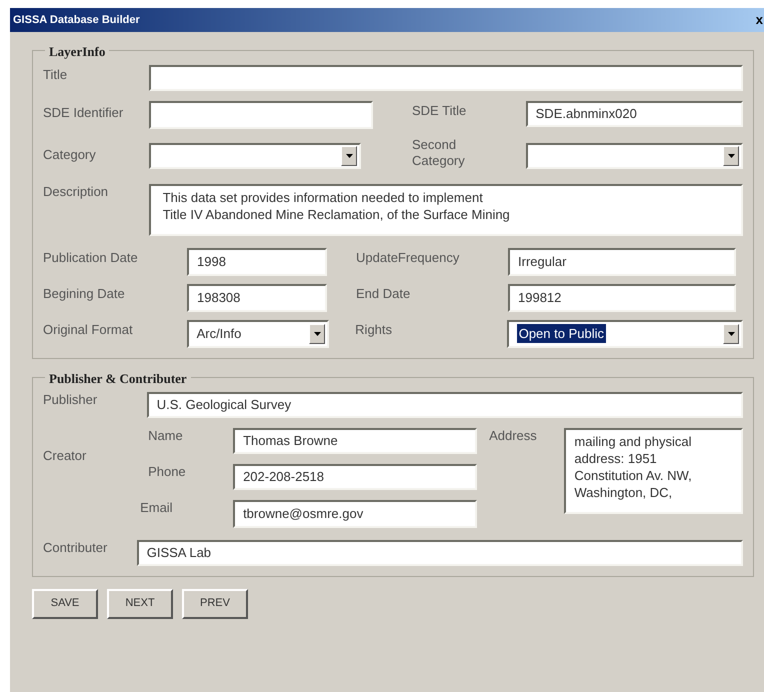 This screenshot has width=764, height=692. What do you see at coordinates (622, 262) in the screenshot?
I see `text-field: Irregular` at bounding box center [622, 262].